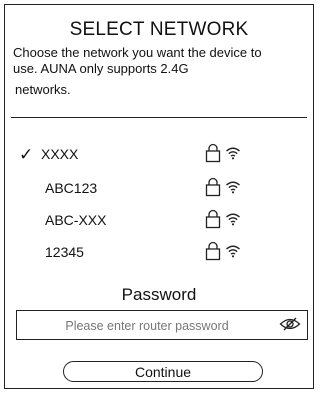 The height and width of the screenshot is (398, 320). I want to click on password-field, so click(162, 325).